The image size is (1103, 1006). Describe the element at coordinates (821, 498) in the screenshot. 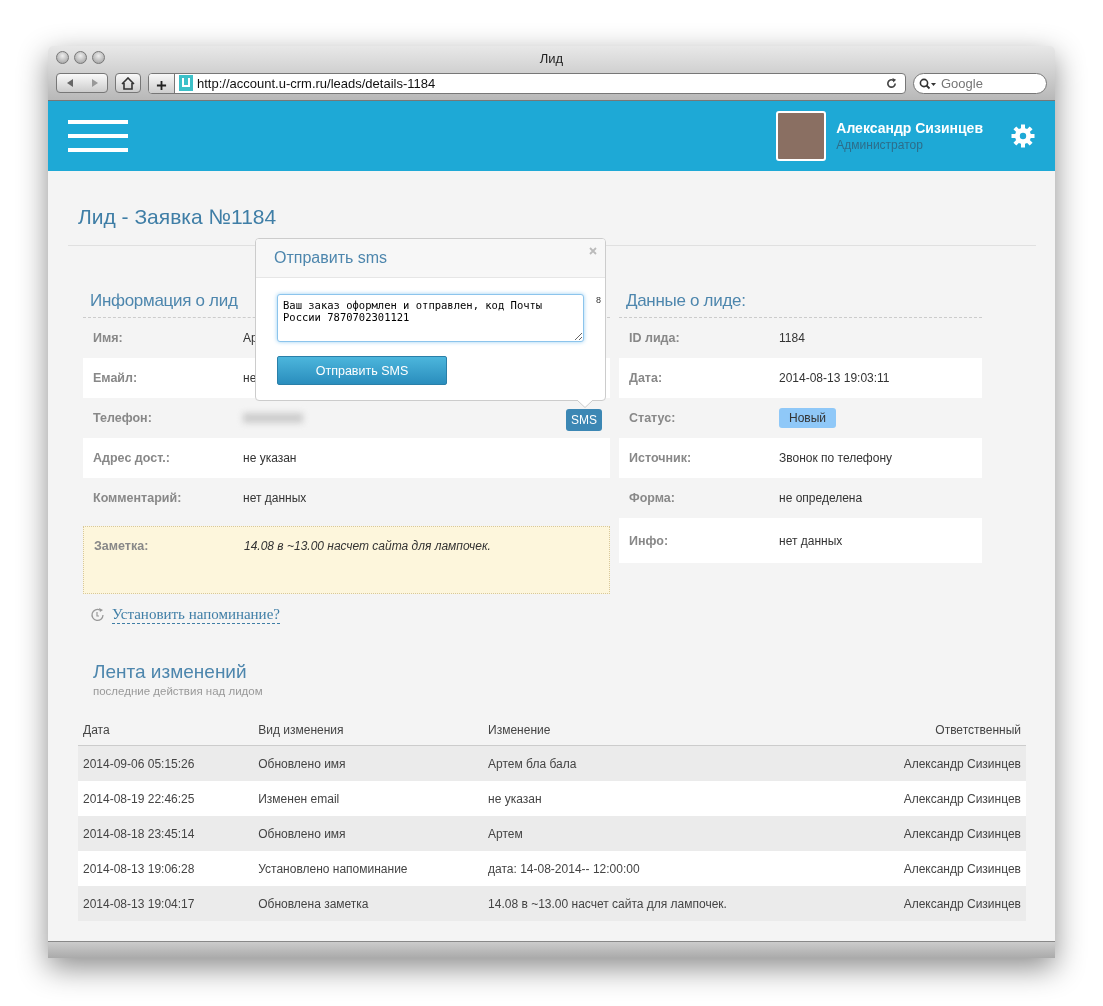

I see `field-value: не определена` at that location.